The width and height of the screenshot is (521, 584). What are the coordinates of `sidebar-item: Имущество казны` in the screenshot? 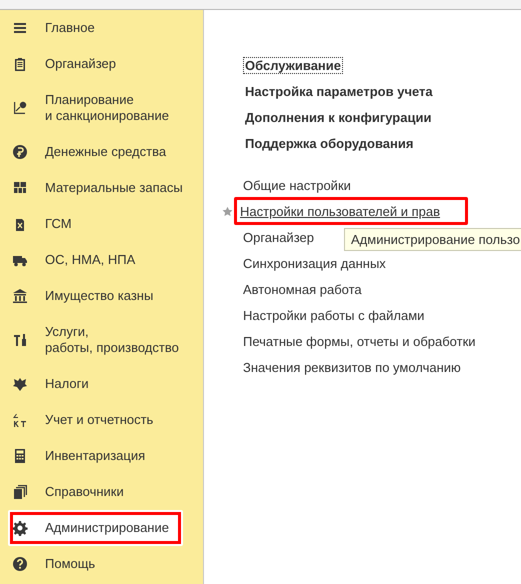 It's located at (101, 296).